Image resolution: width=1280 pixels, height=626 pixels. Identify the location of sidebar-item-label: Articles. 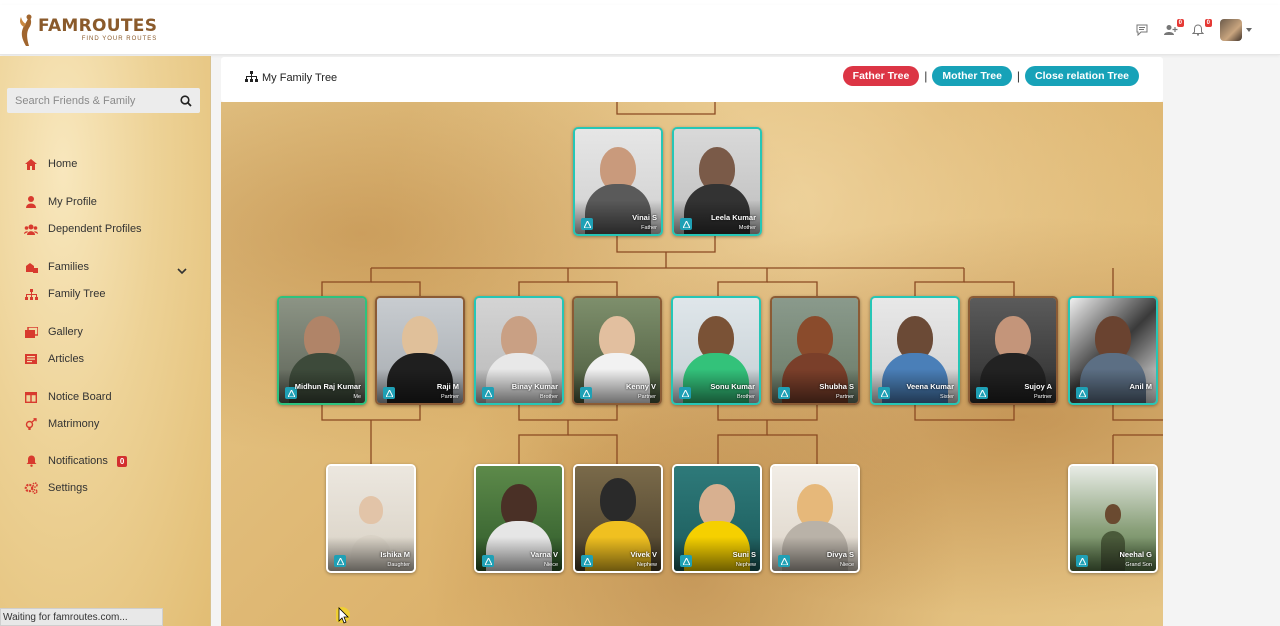
(66, 359).